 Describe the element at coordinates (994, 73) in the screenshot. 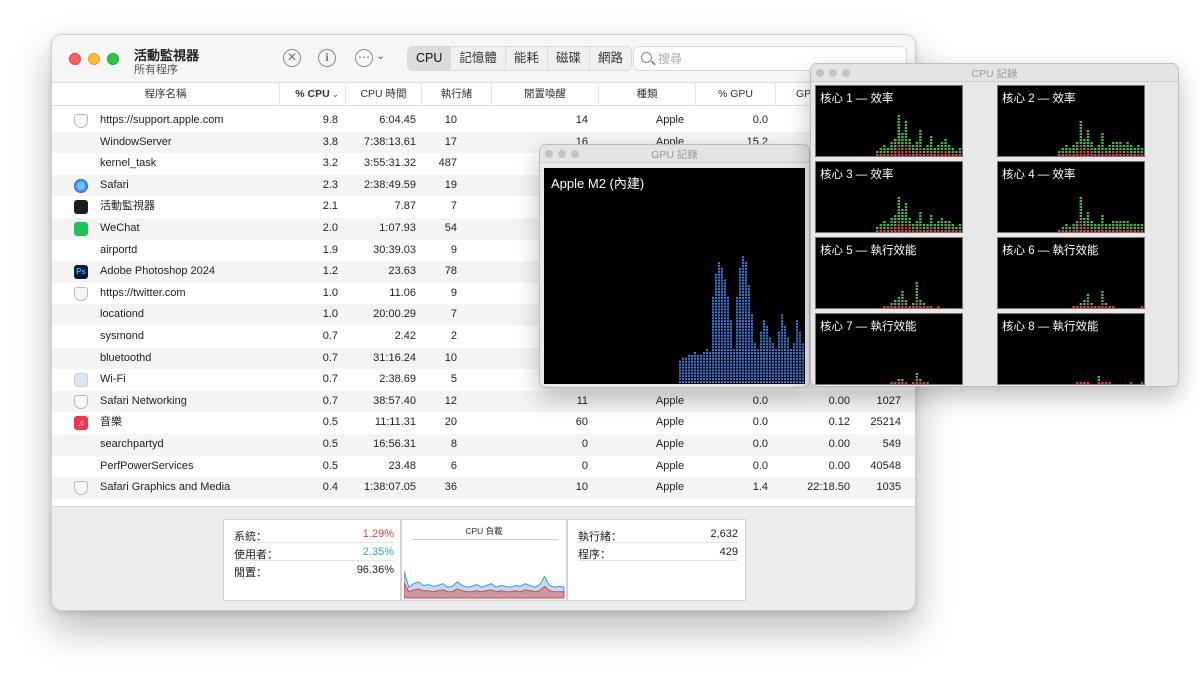

I see `cpu-history-titlebar: CPU 記錄` at that location.